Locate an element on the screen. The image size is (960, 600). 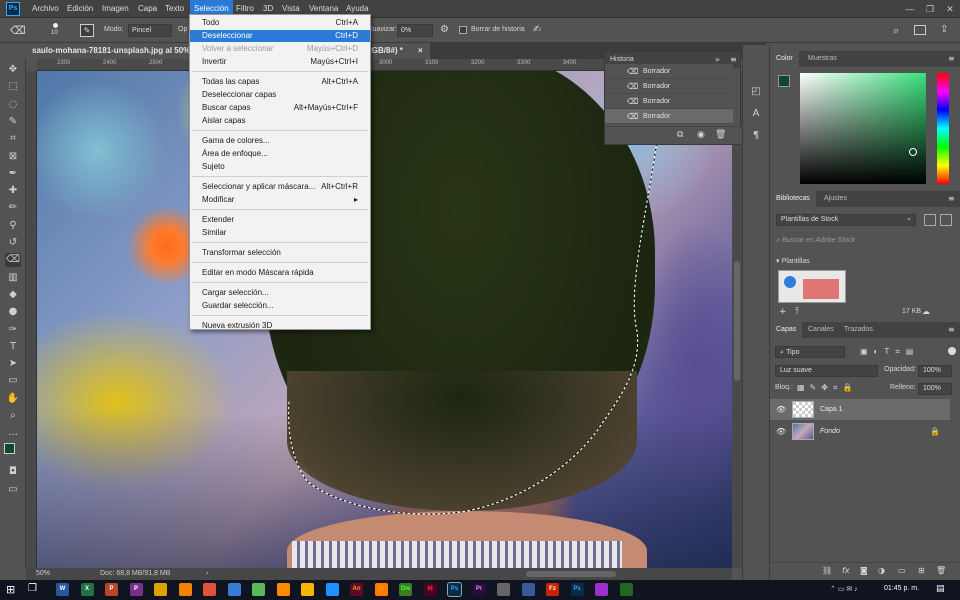
menu-item-10: Sujeto is located at coordinates (280, 167).